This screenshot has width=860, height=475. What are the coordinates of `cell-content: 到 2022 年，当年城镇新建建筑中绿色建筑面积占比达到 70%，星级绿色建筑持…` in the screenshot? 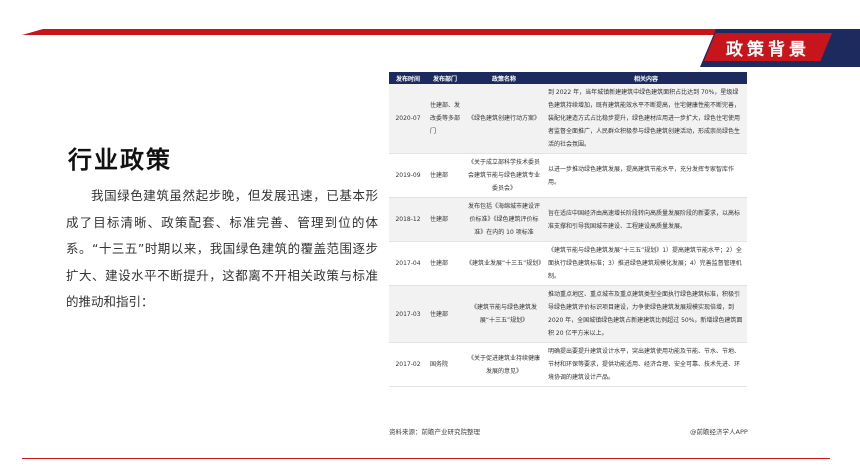 It's located at (646, 119).